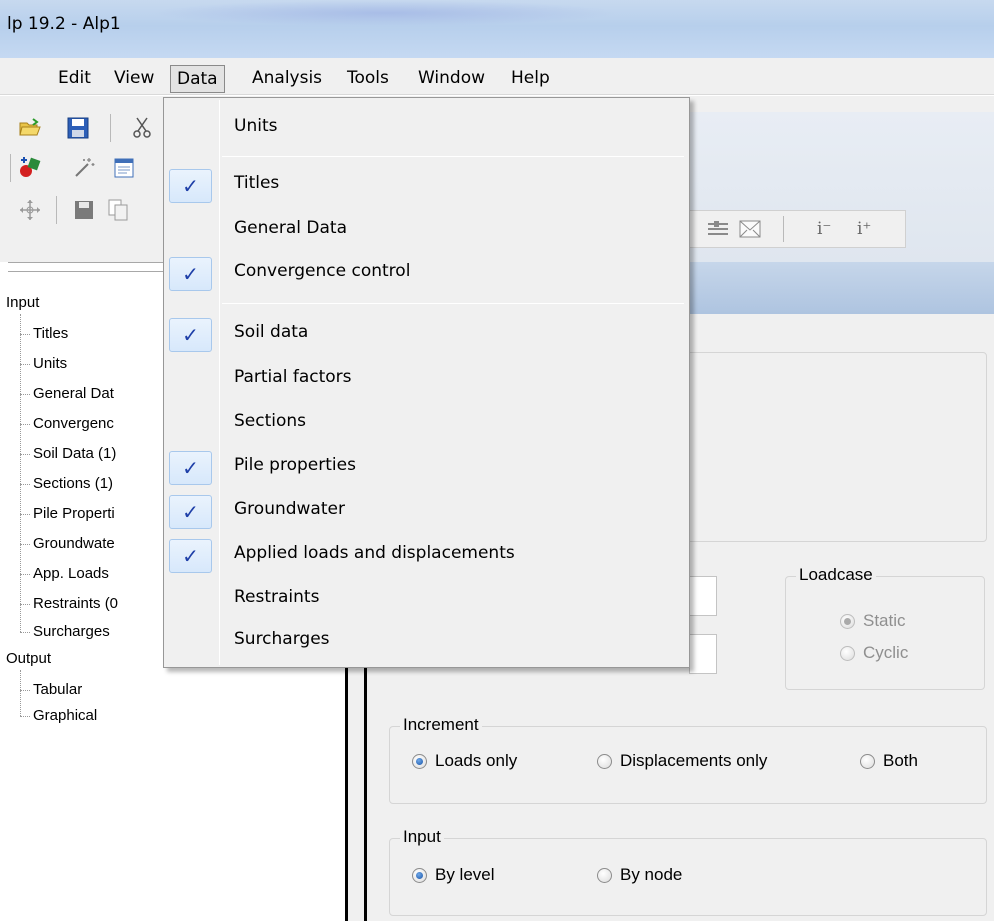  Describe the element at coordinates (426, 230) in the screenshot. I see `menu-item-general-data: General Data` at that location.